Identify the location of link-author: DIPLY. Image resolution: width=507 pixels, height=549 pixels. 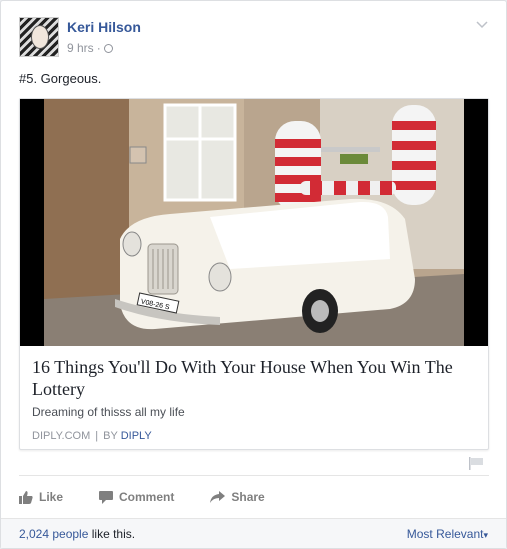
(136, 436).